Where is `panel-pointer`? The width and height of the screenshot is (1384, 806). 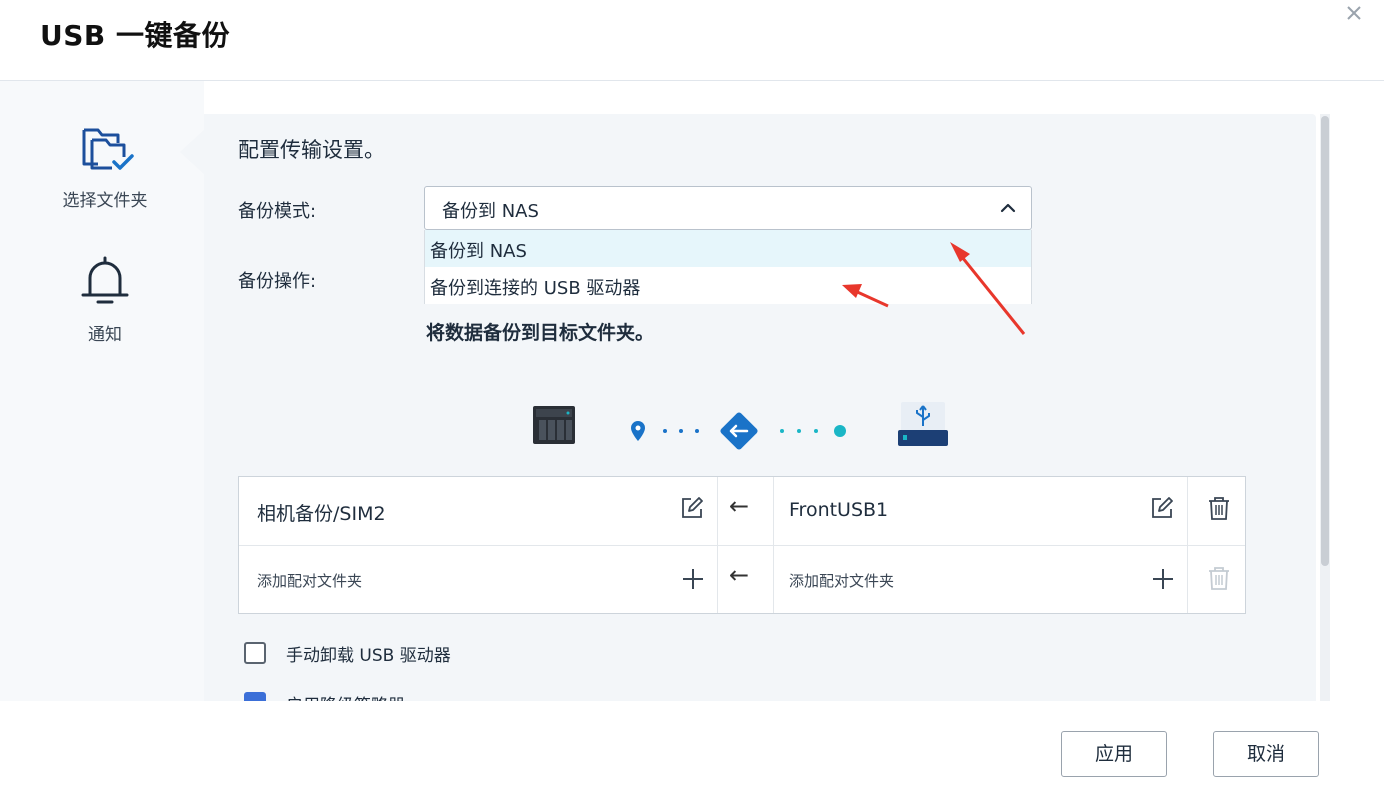 panel-pointer is located at coordinates (192, 152).